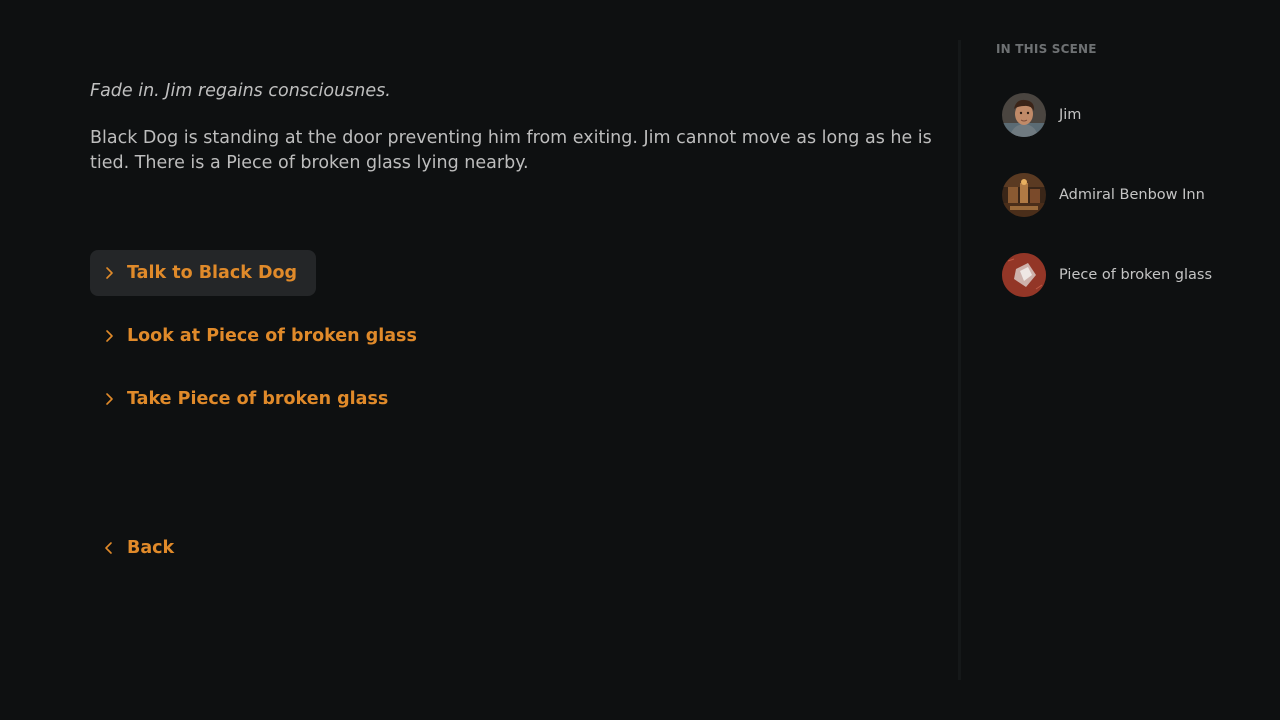  What do you see at coordinates (1024, 275) in the screenshot?
I see `glass-picture-icon` at bounding box center [1024, 275].